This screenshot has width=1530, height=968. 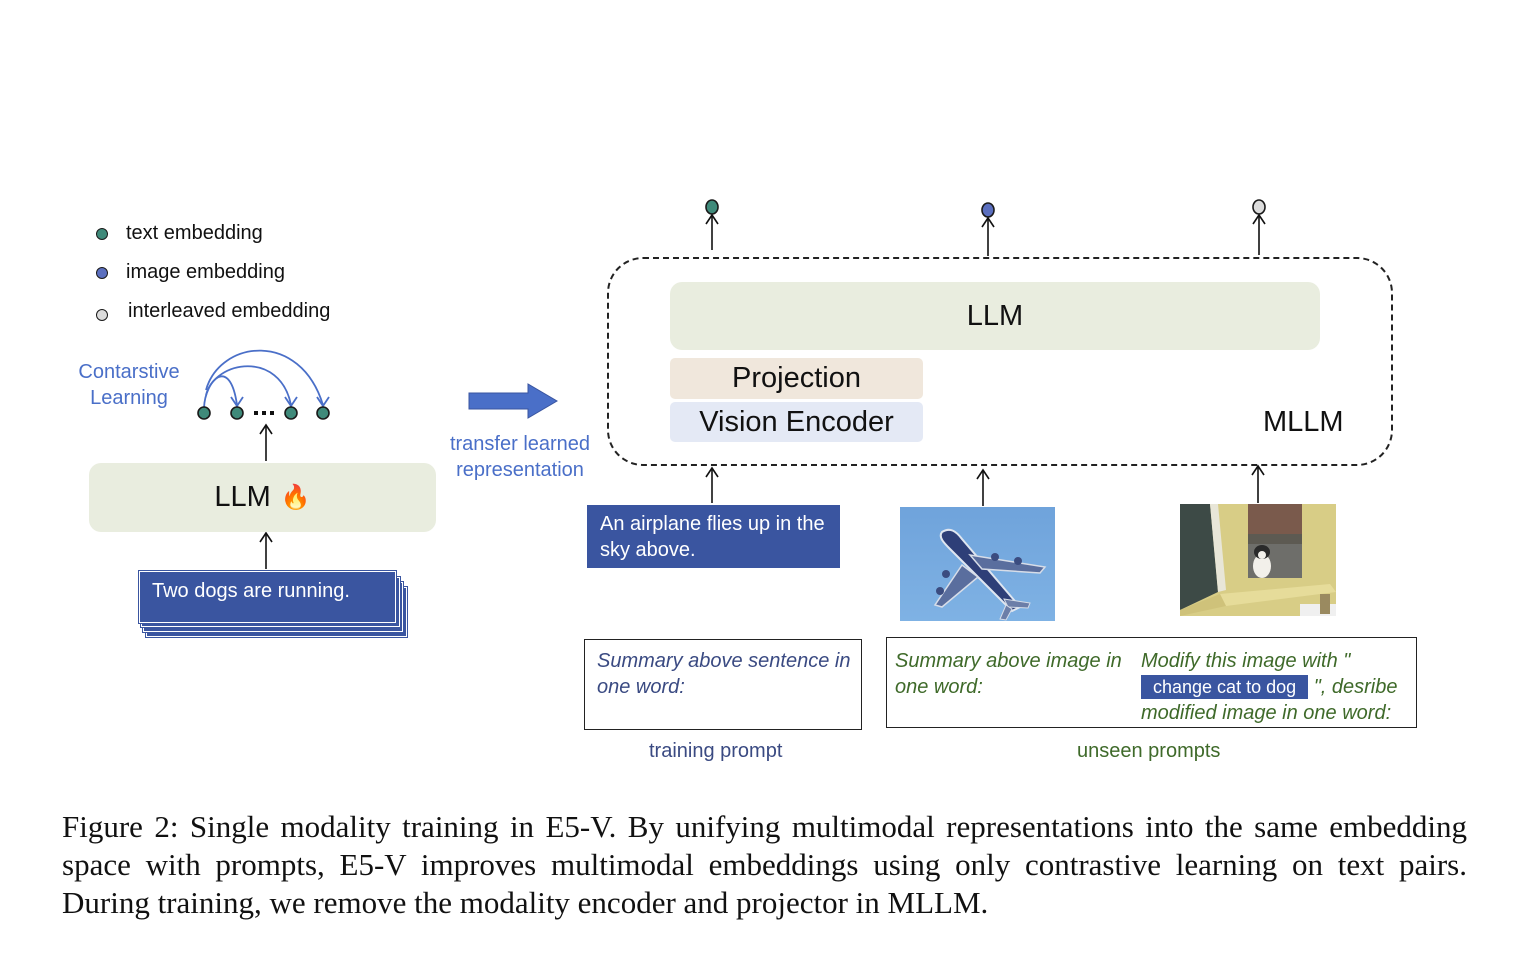 What do you see at coordinates (1303, 422) in the screenshot?
I see `mllm-label: MLLM` at bounding box center [1303, 422].